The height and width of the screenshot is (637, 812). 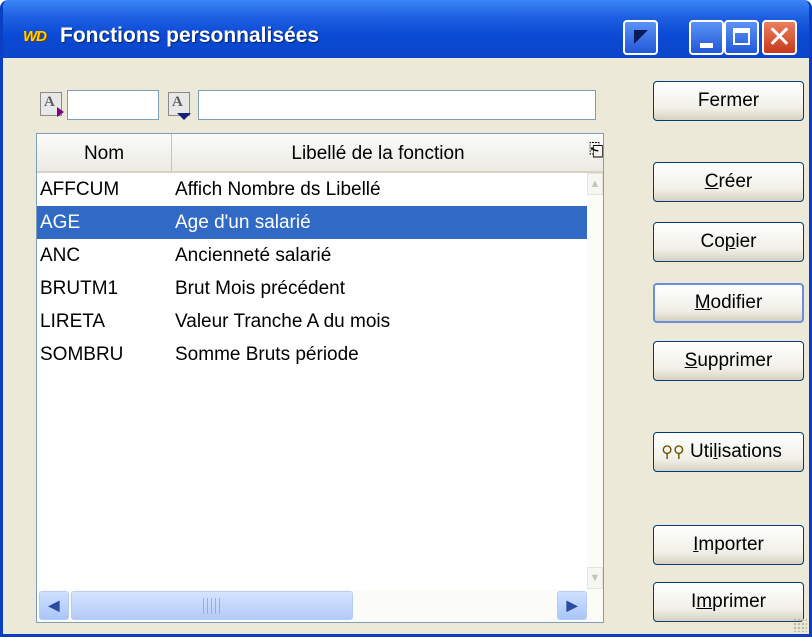 I want to click on cell-nom: ANC, so click(x=60, y=255).